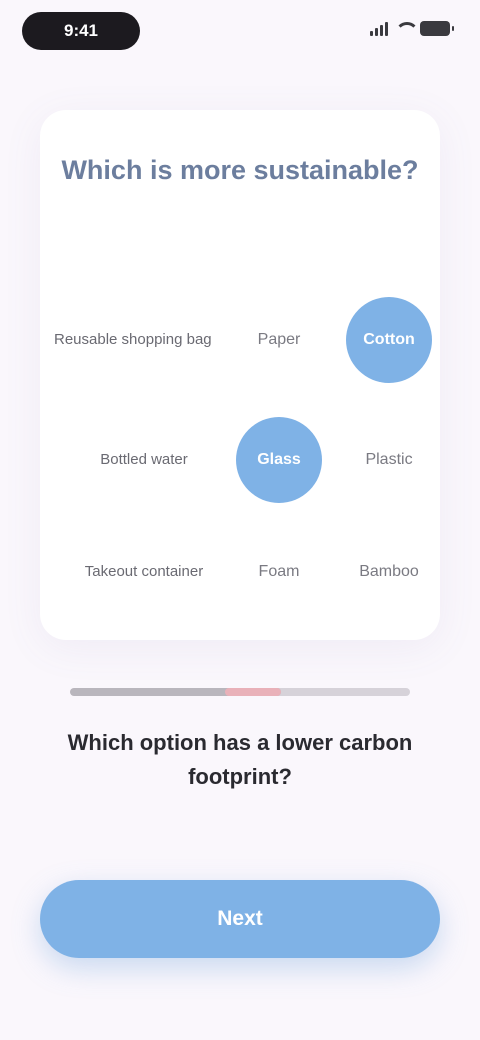 This screenshot has height=1040, width=480. I want to click on row-1-option-a: Paper, so click(279, 340).